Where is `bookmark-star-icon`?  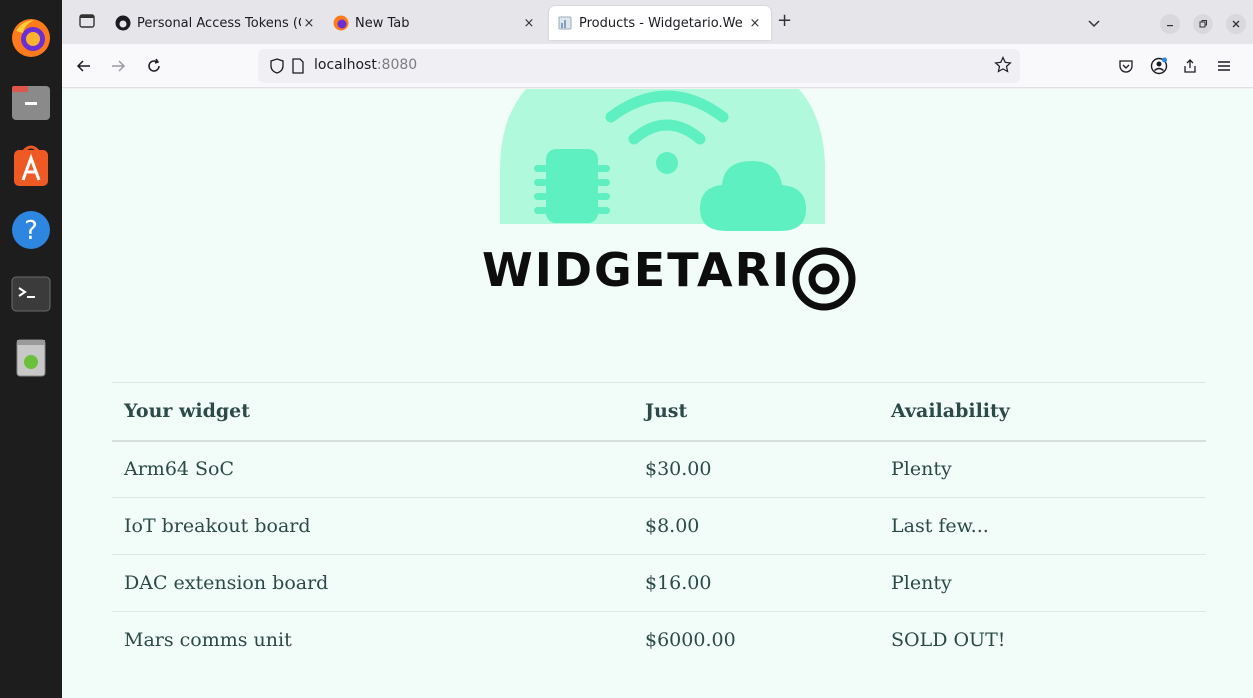
bookmark-star-icon is located at coordinates (1003, 67).